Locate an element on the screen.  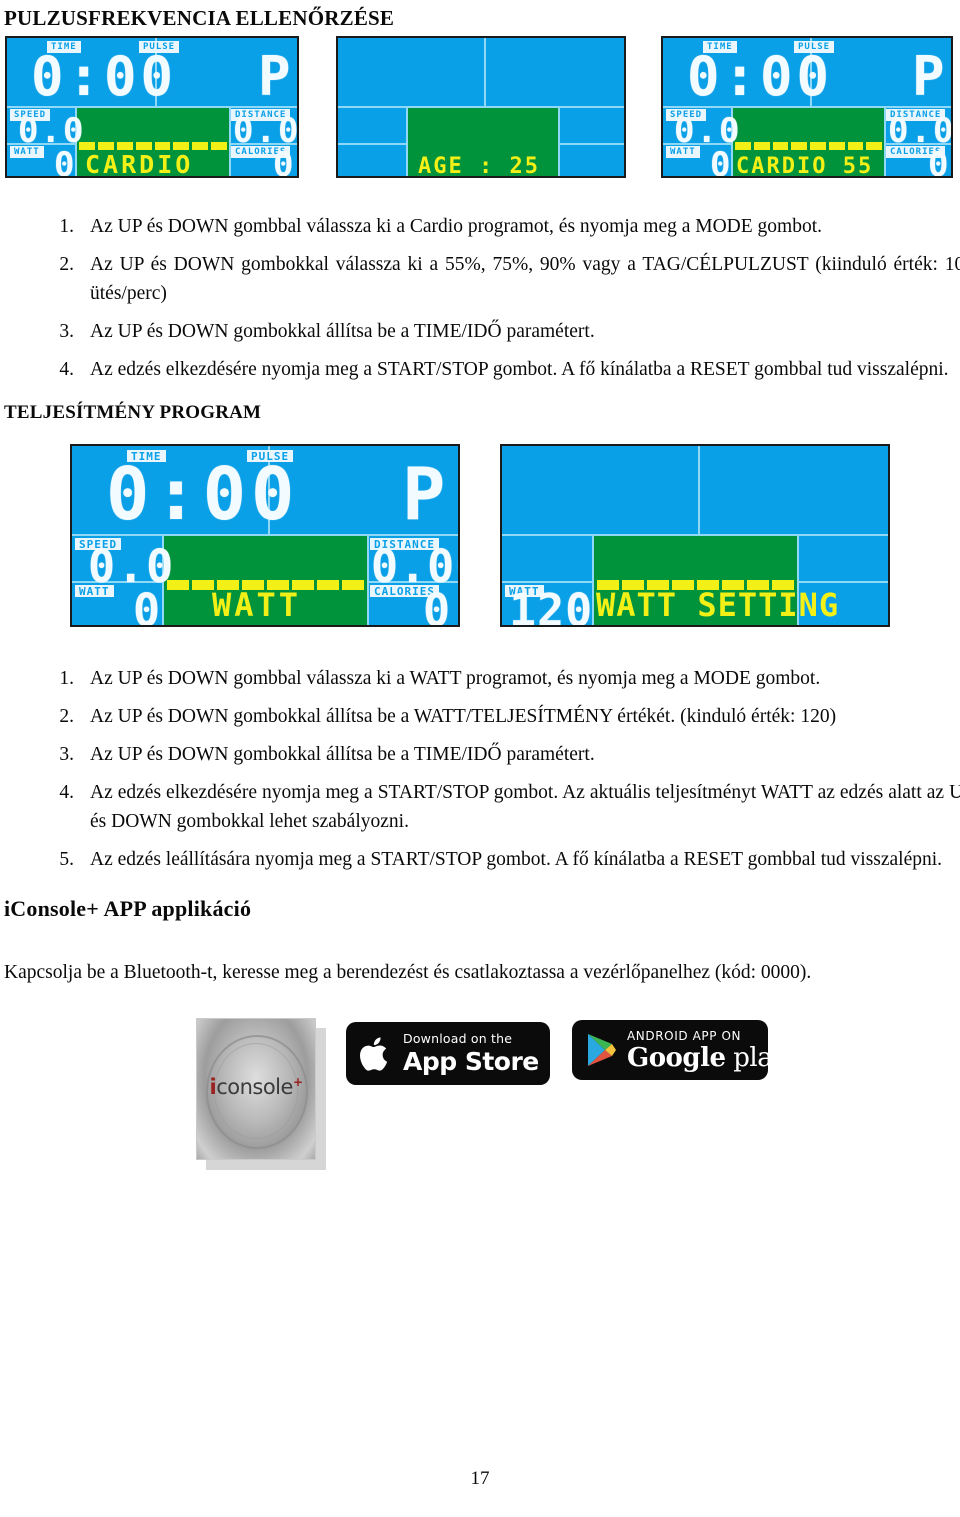
google-play-word-play: play is located at coordinates (756, 1057).